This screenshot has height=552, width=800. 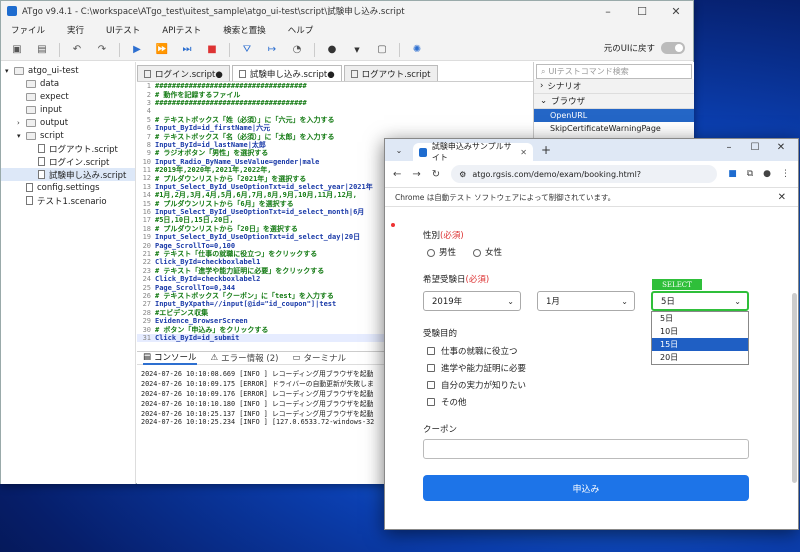 What do you see at coordinates (247, 50) in the screenshot?
I see `debug-icon: ⛛` at bounding box center [247, 50].